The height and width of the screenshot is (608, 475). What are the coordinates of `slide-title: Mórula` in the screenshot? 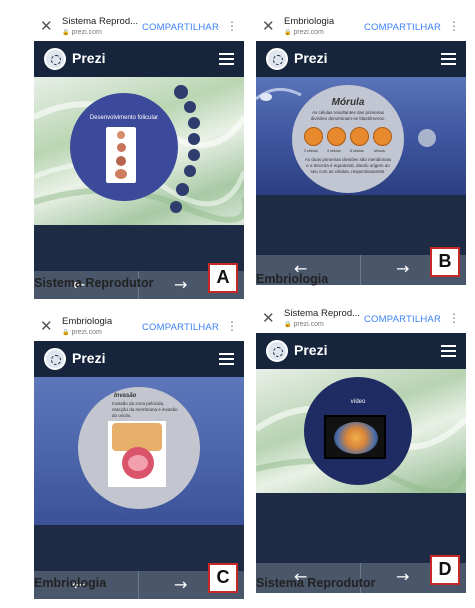 It's located at (348, 102).